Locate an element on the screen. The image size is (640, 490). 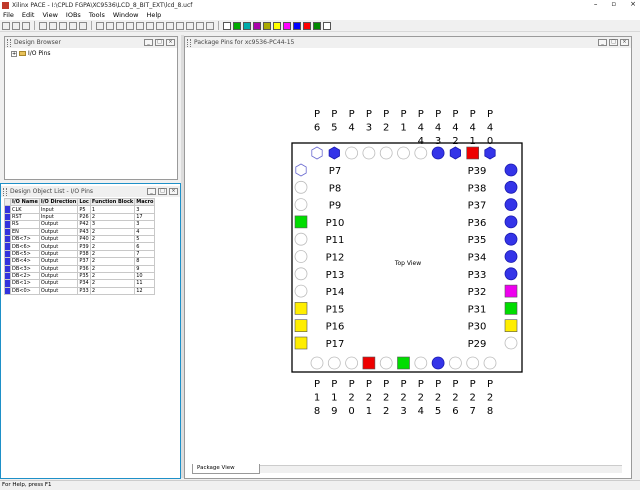
minimize-icon: – is located at coordinates (596, 4).